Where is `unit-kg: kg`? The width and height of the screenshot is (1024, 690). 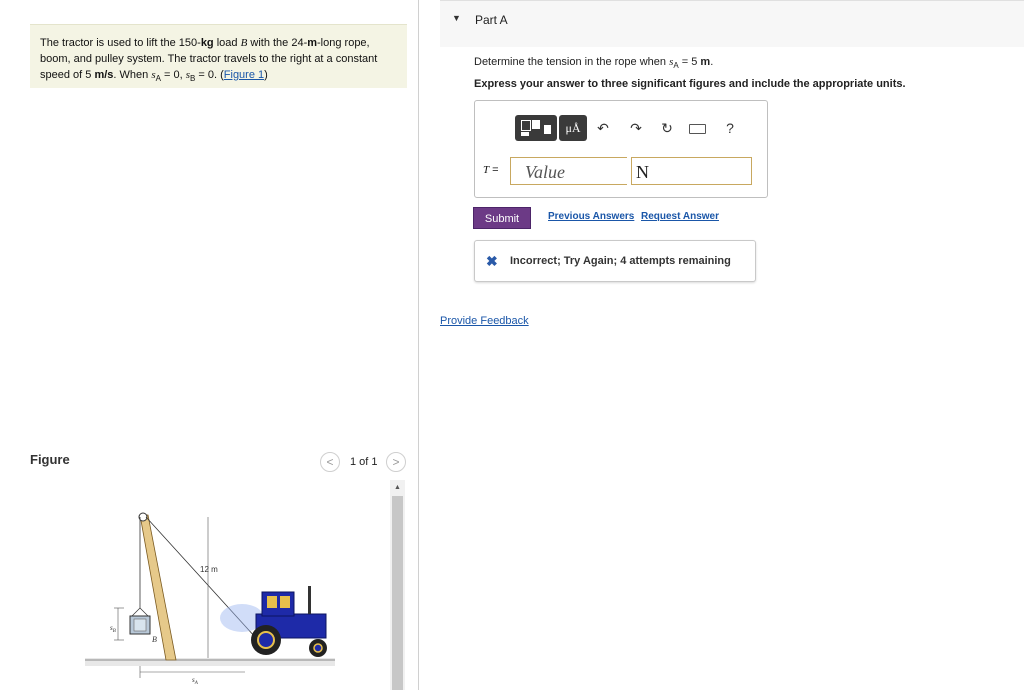
unit-kg: kg is located at coordinates (207, 43).